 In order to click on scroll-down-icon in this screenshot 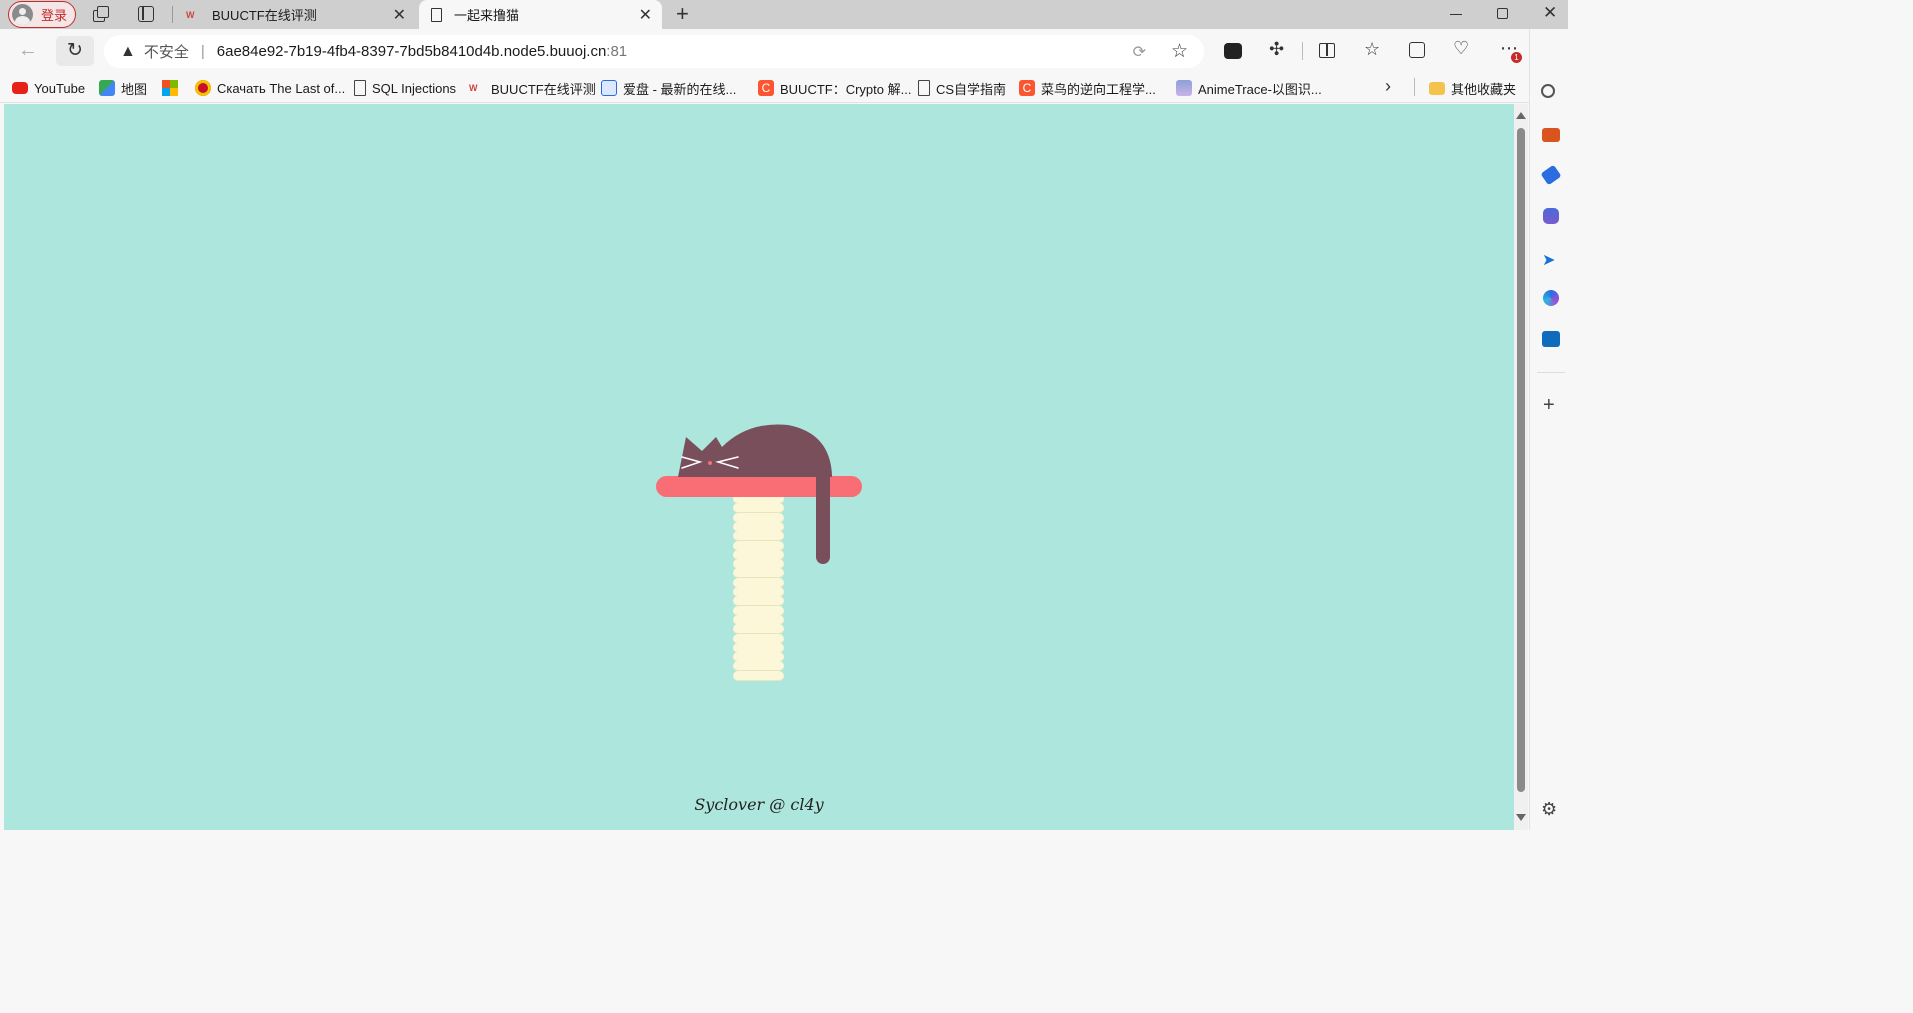, I will do `click(1521, 817)`.